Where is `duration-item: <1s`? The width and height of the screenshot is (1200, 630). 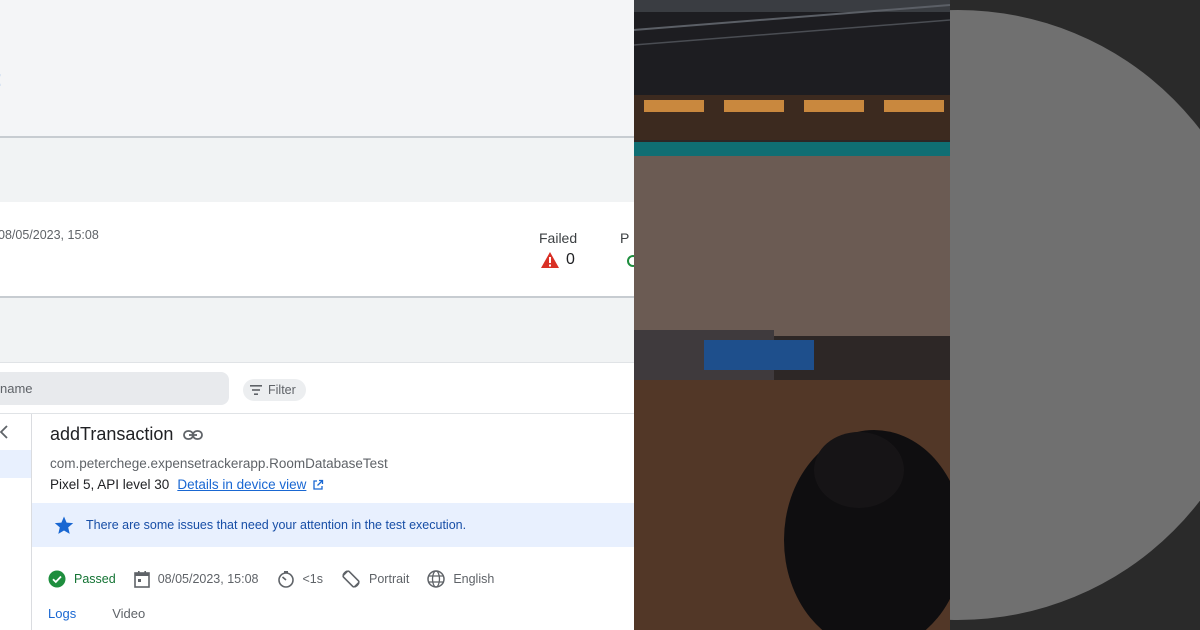 duration-item: <1s is located at coordinates (300, 579).